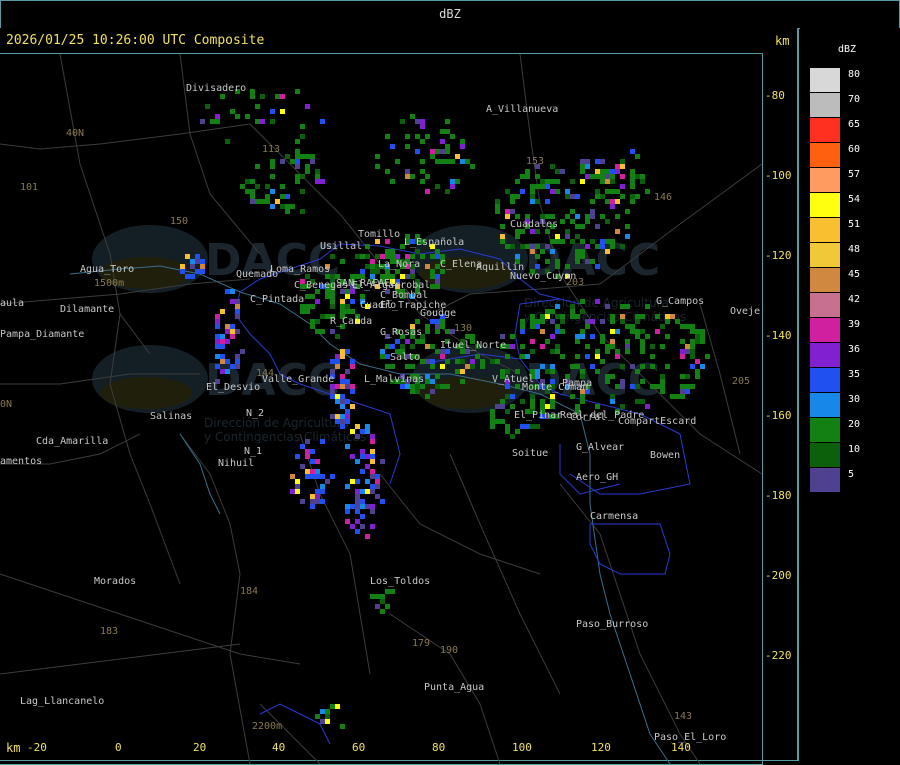 This screenshot has height=765, width=900. I want to click on x-tick-label: 60, so click(359, 747).